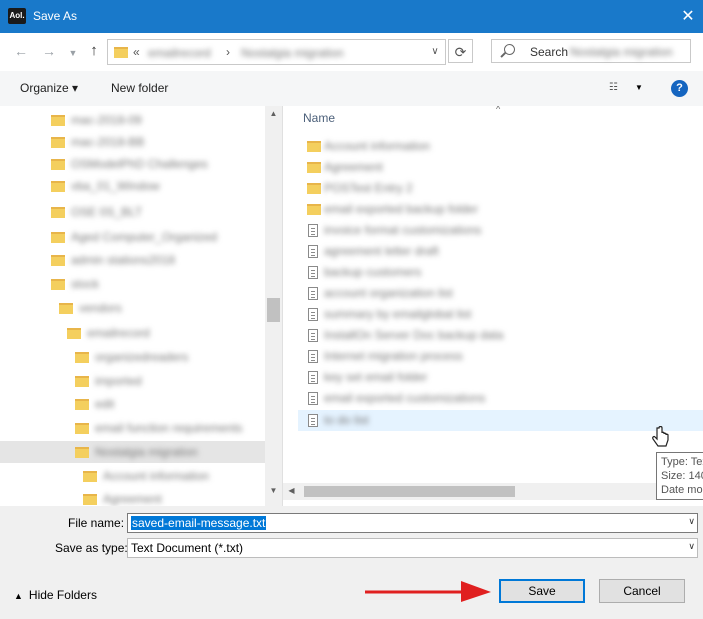 This screenshot has width=703, height=619. What do you see at coordinates (91, 548) in the screenshot?
I see `save-type-label: Save as type:` at bounding box center [91, 548].